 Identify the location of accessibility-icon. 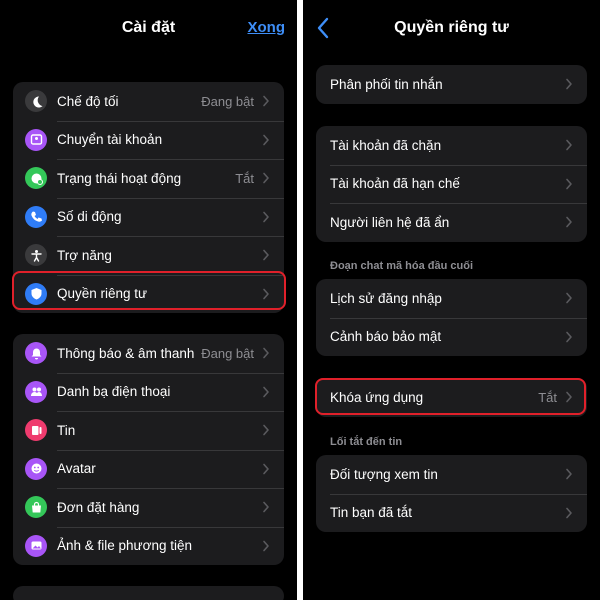
(36, 255).